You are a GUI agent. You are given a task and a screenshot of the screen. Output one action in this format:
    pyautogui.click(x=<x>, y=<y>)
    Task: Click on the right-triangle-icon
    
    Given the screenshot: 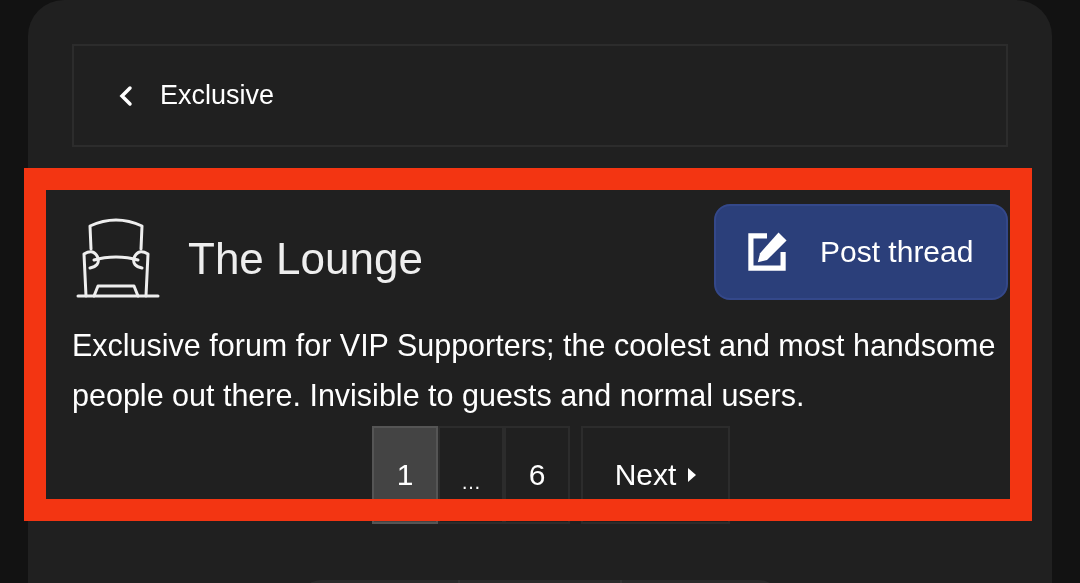 What is the action you would take?
    pyautogui.click(x=692, y=475)
    